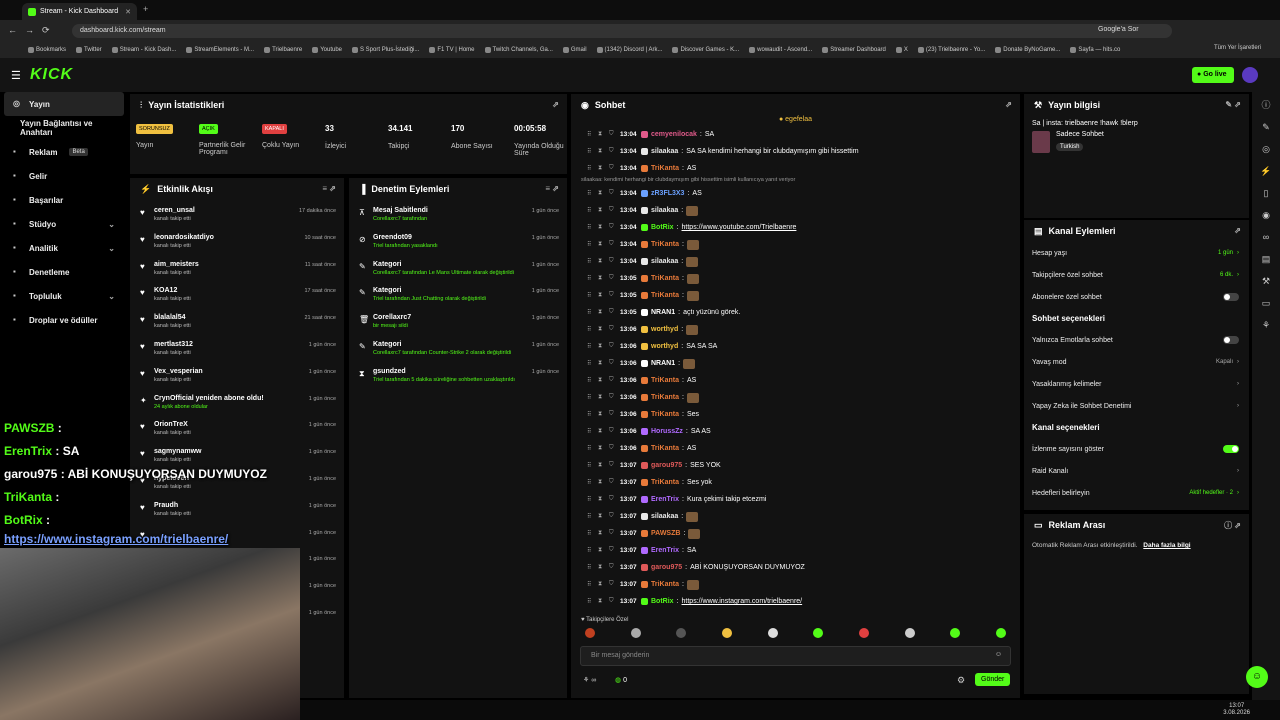 This screenshot has width=1280, height=720. Describe the element at coordinates (64, 248) in the screenshot. I see `sidebar-item: ▪ Analitik ⌄` at that location.